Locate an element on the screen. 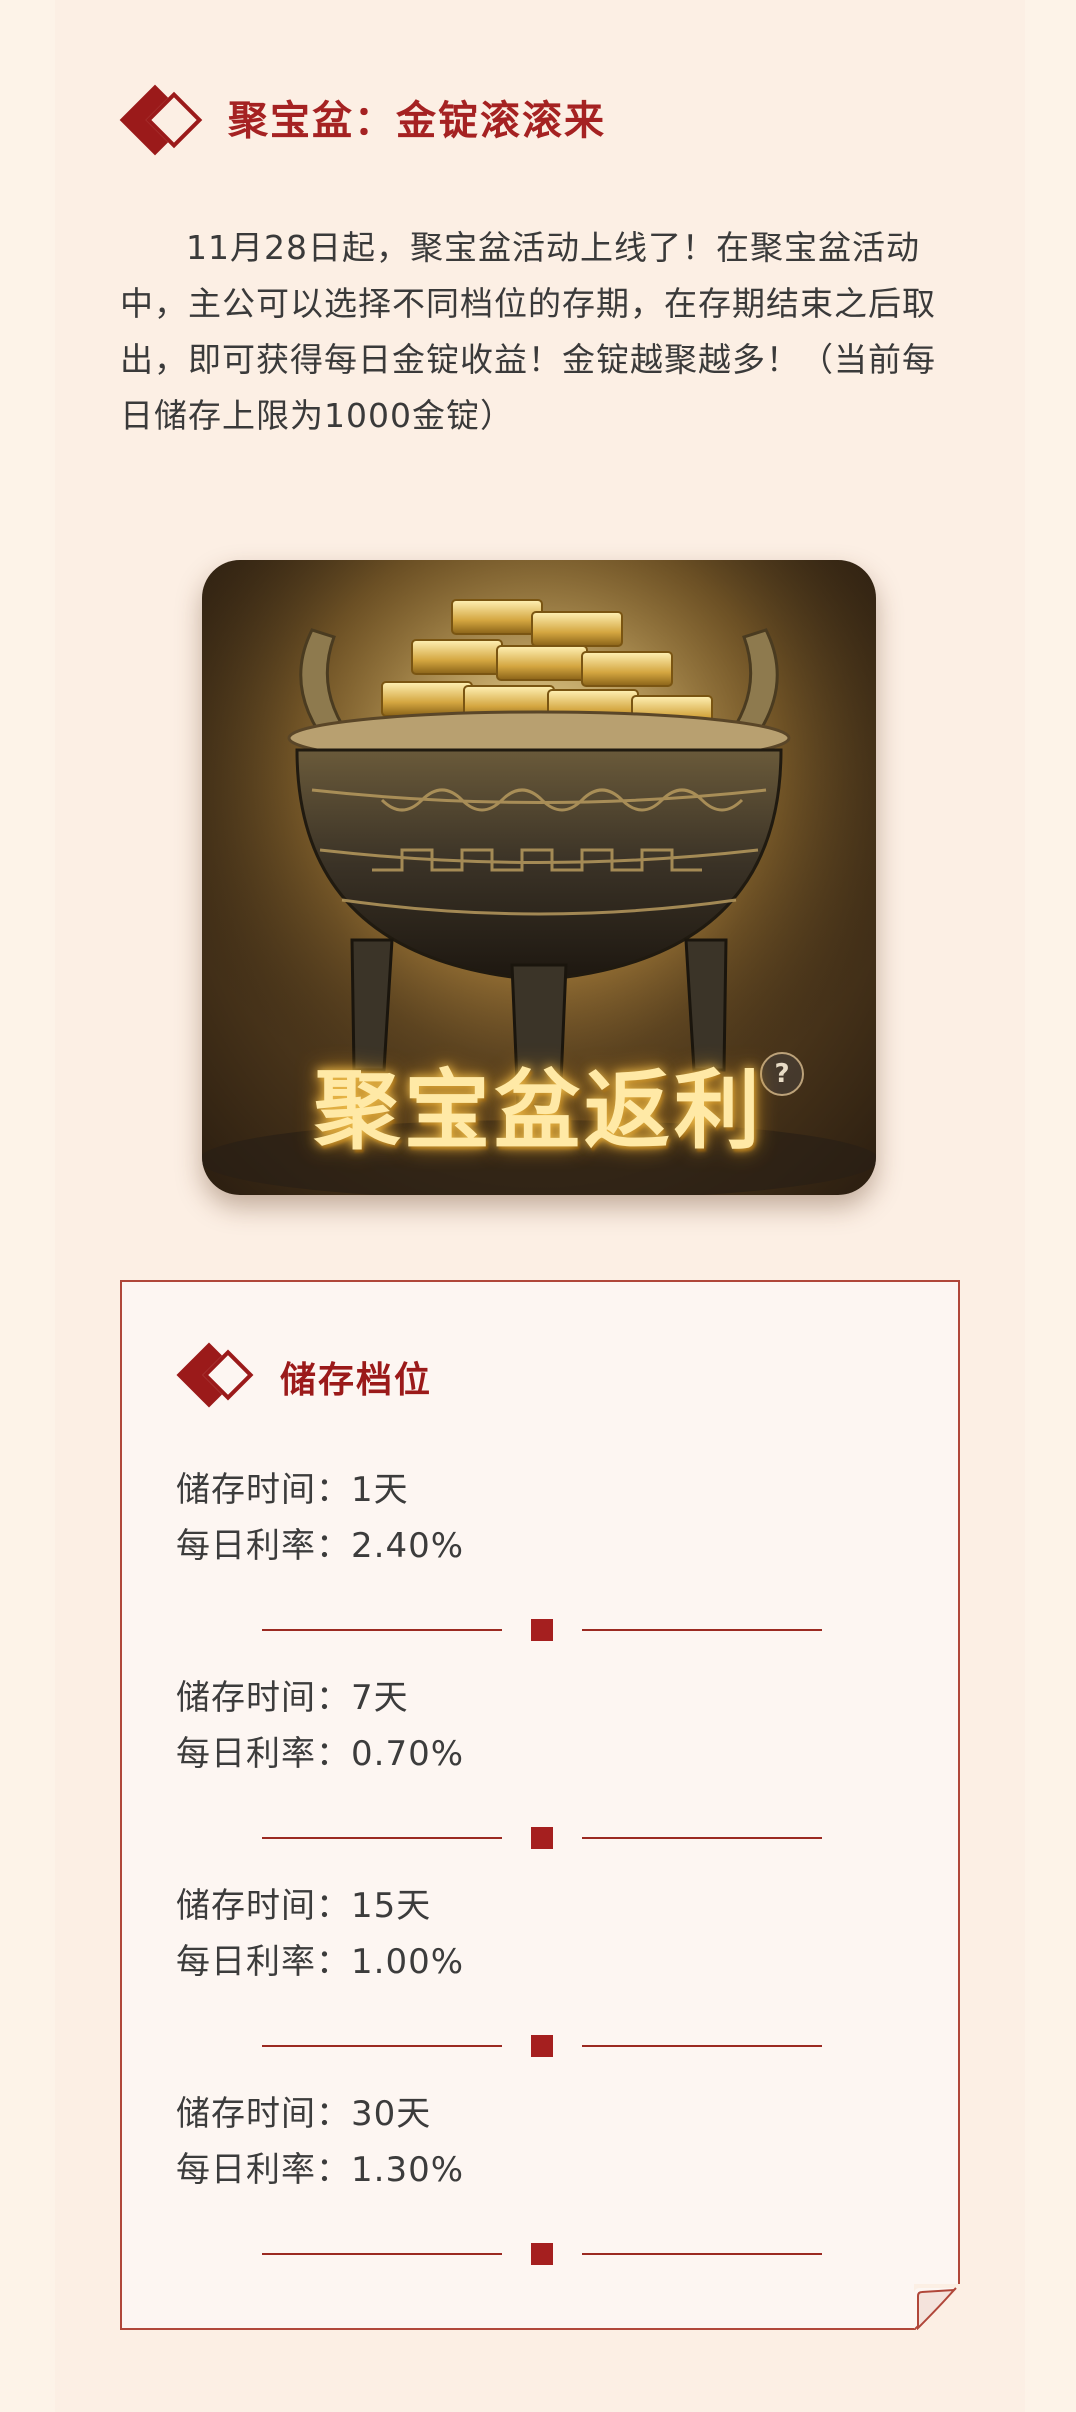 This screenshot has height=2412, width=1076. tier-duration: 储存时间：1天 is located at coordinates (292, 1490).